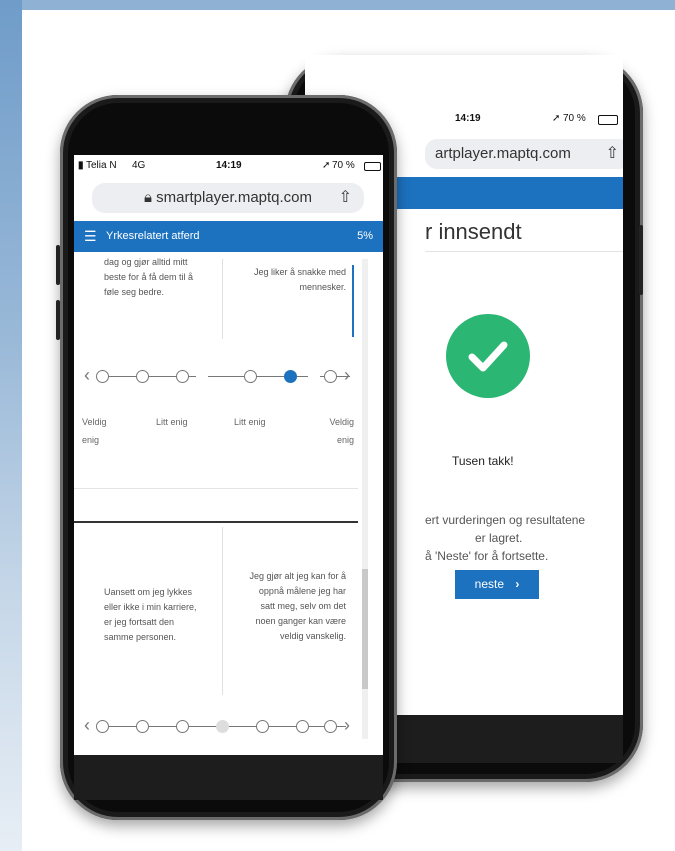  I want to click on scale-label-4: Veldig enig, so click(341, 431).